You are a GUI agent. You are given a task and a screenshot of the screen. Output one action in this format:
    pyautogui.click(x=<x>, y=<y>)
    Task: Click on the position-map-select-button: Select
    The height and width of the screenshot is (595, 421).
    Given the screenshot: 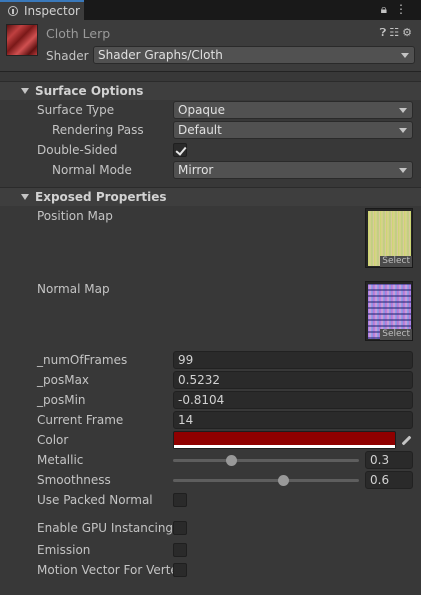 What is the action you would take?
    pyautogui.click(x=396, y=261)
    